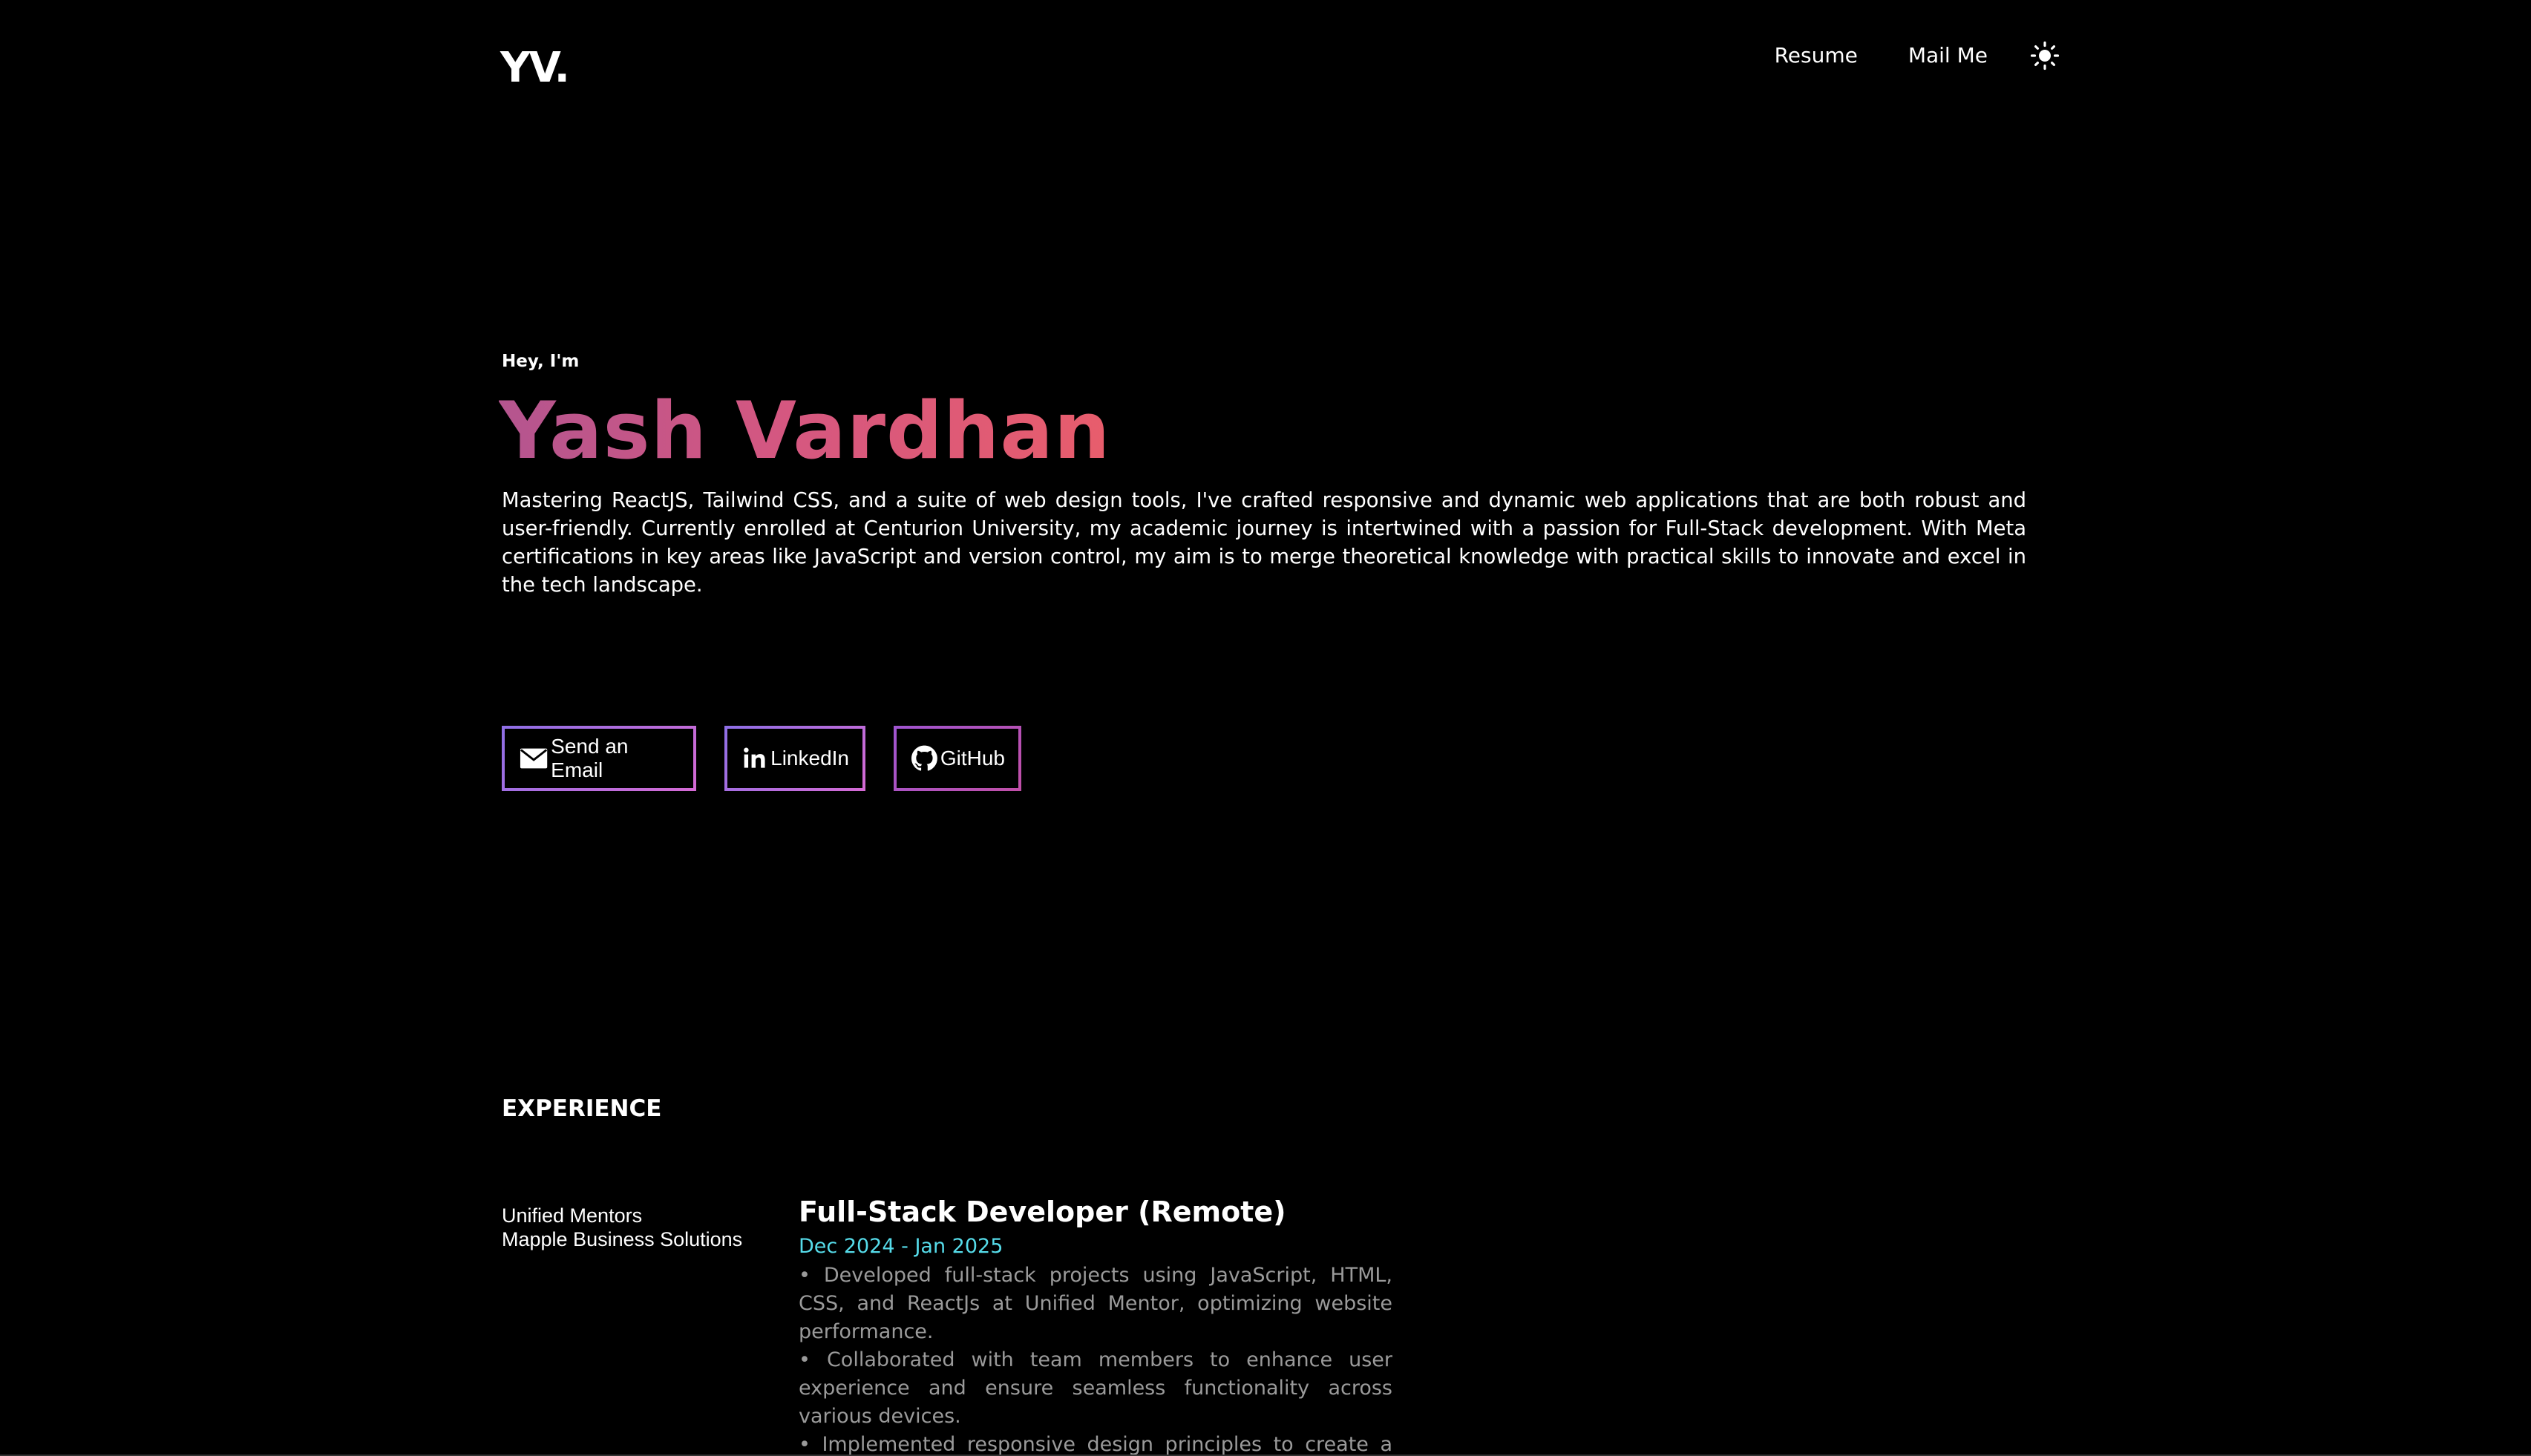 This screenshot has height=1456, width=2531. I want to click on hero-greeting: Hey, I'm, so click(541, 362).